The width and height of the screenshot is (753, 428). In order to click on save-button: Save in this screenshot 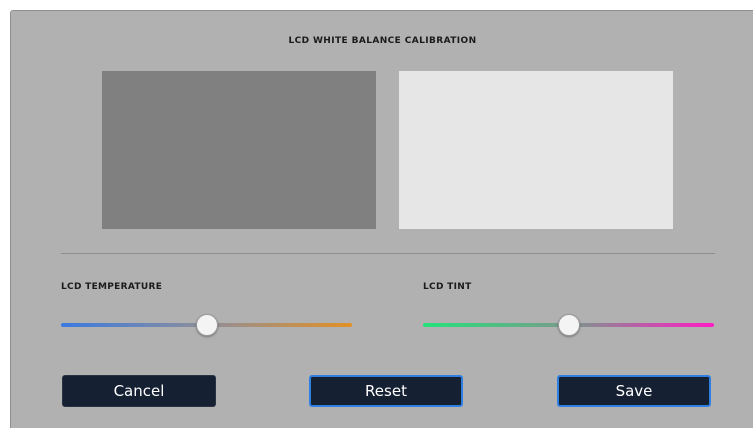, I will do `click(634, 391)`.